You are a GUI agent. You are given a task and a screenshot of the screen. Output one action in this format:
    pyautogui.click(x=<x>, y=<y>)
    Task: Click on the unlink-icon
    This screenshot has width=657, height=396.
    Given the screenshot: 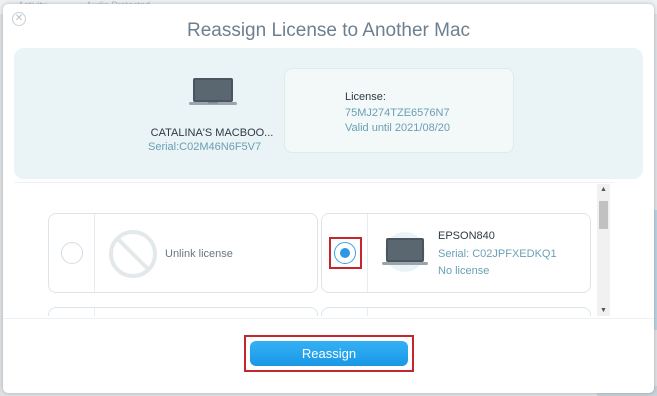 What is the action you would take?
    pyautogui.click(x=133, y=254)
    